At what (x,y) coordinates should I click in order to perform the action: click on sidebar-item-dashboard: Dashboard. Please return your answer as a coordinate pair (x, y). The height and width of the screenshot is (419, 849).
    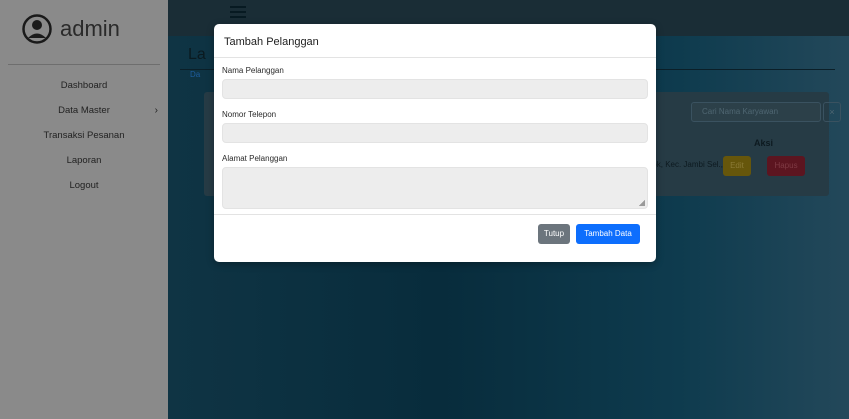
    Looking at the image, I should click on (84, 85).